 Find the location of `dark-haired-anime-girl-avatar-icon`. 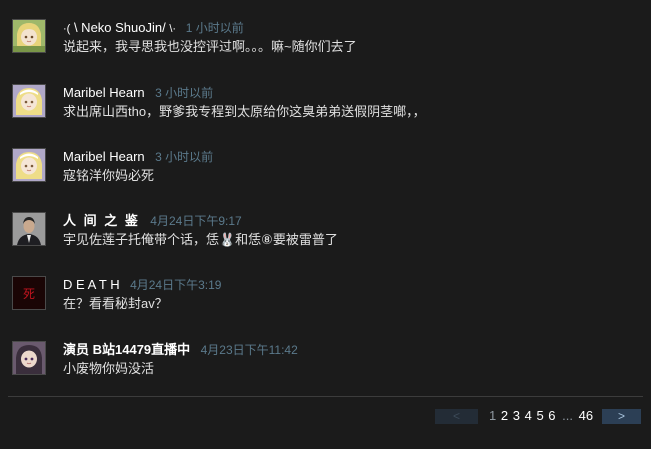

dark-haired-anime-girl-avatar-icon is located at coordinates (29, 358).